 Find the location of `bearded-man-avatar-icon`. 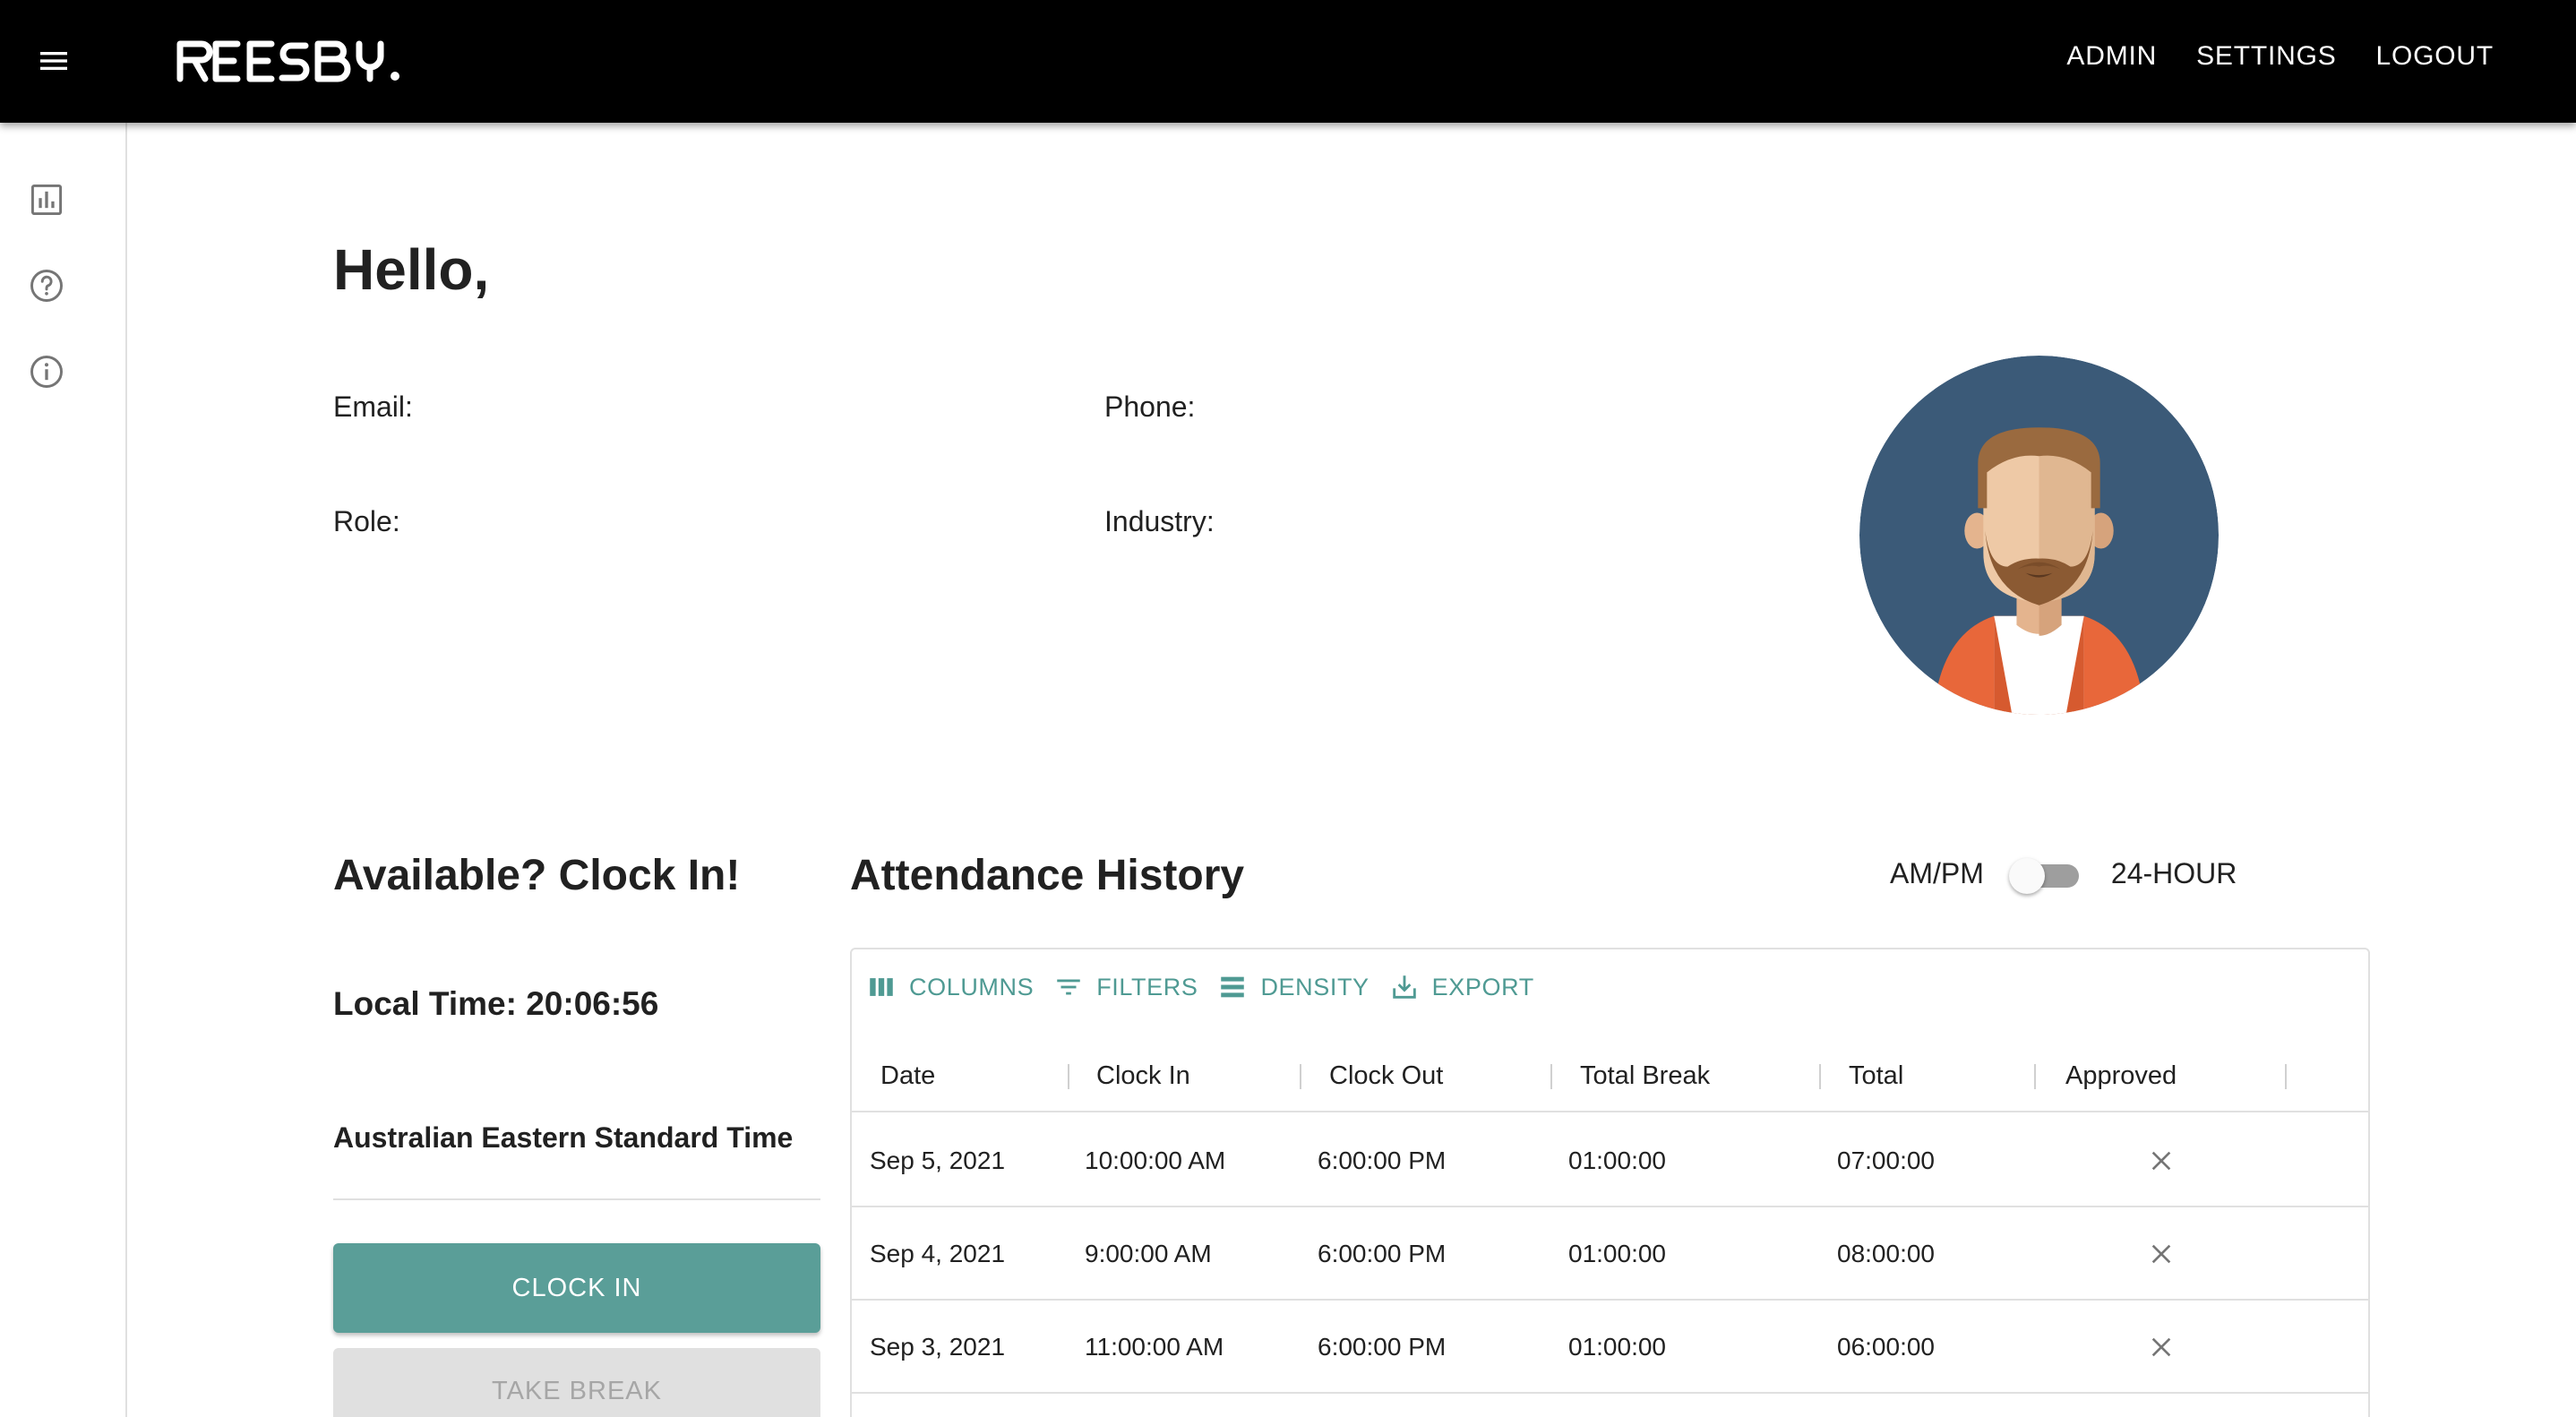

bearded-man-avatar-icon is located at coordinates (2039, 535).